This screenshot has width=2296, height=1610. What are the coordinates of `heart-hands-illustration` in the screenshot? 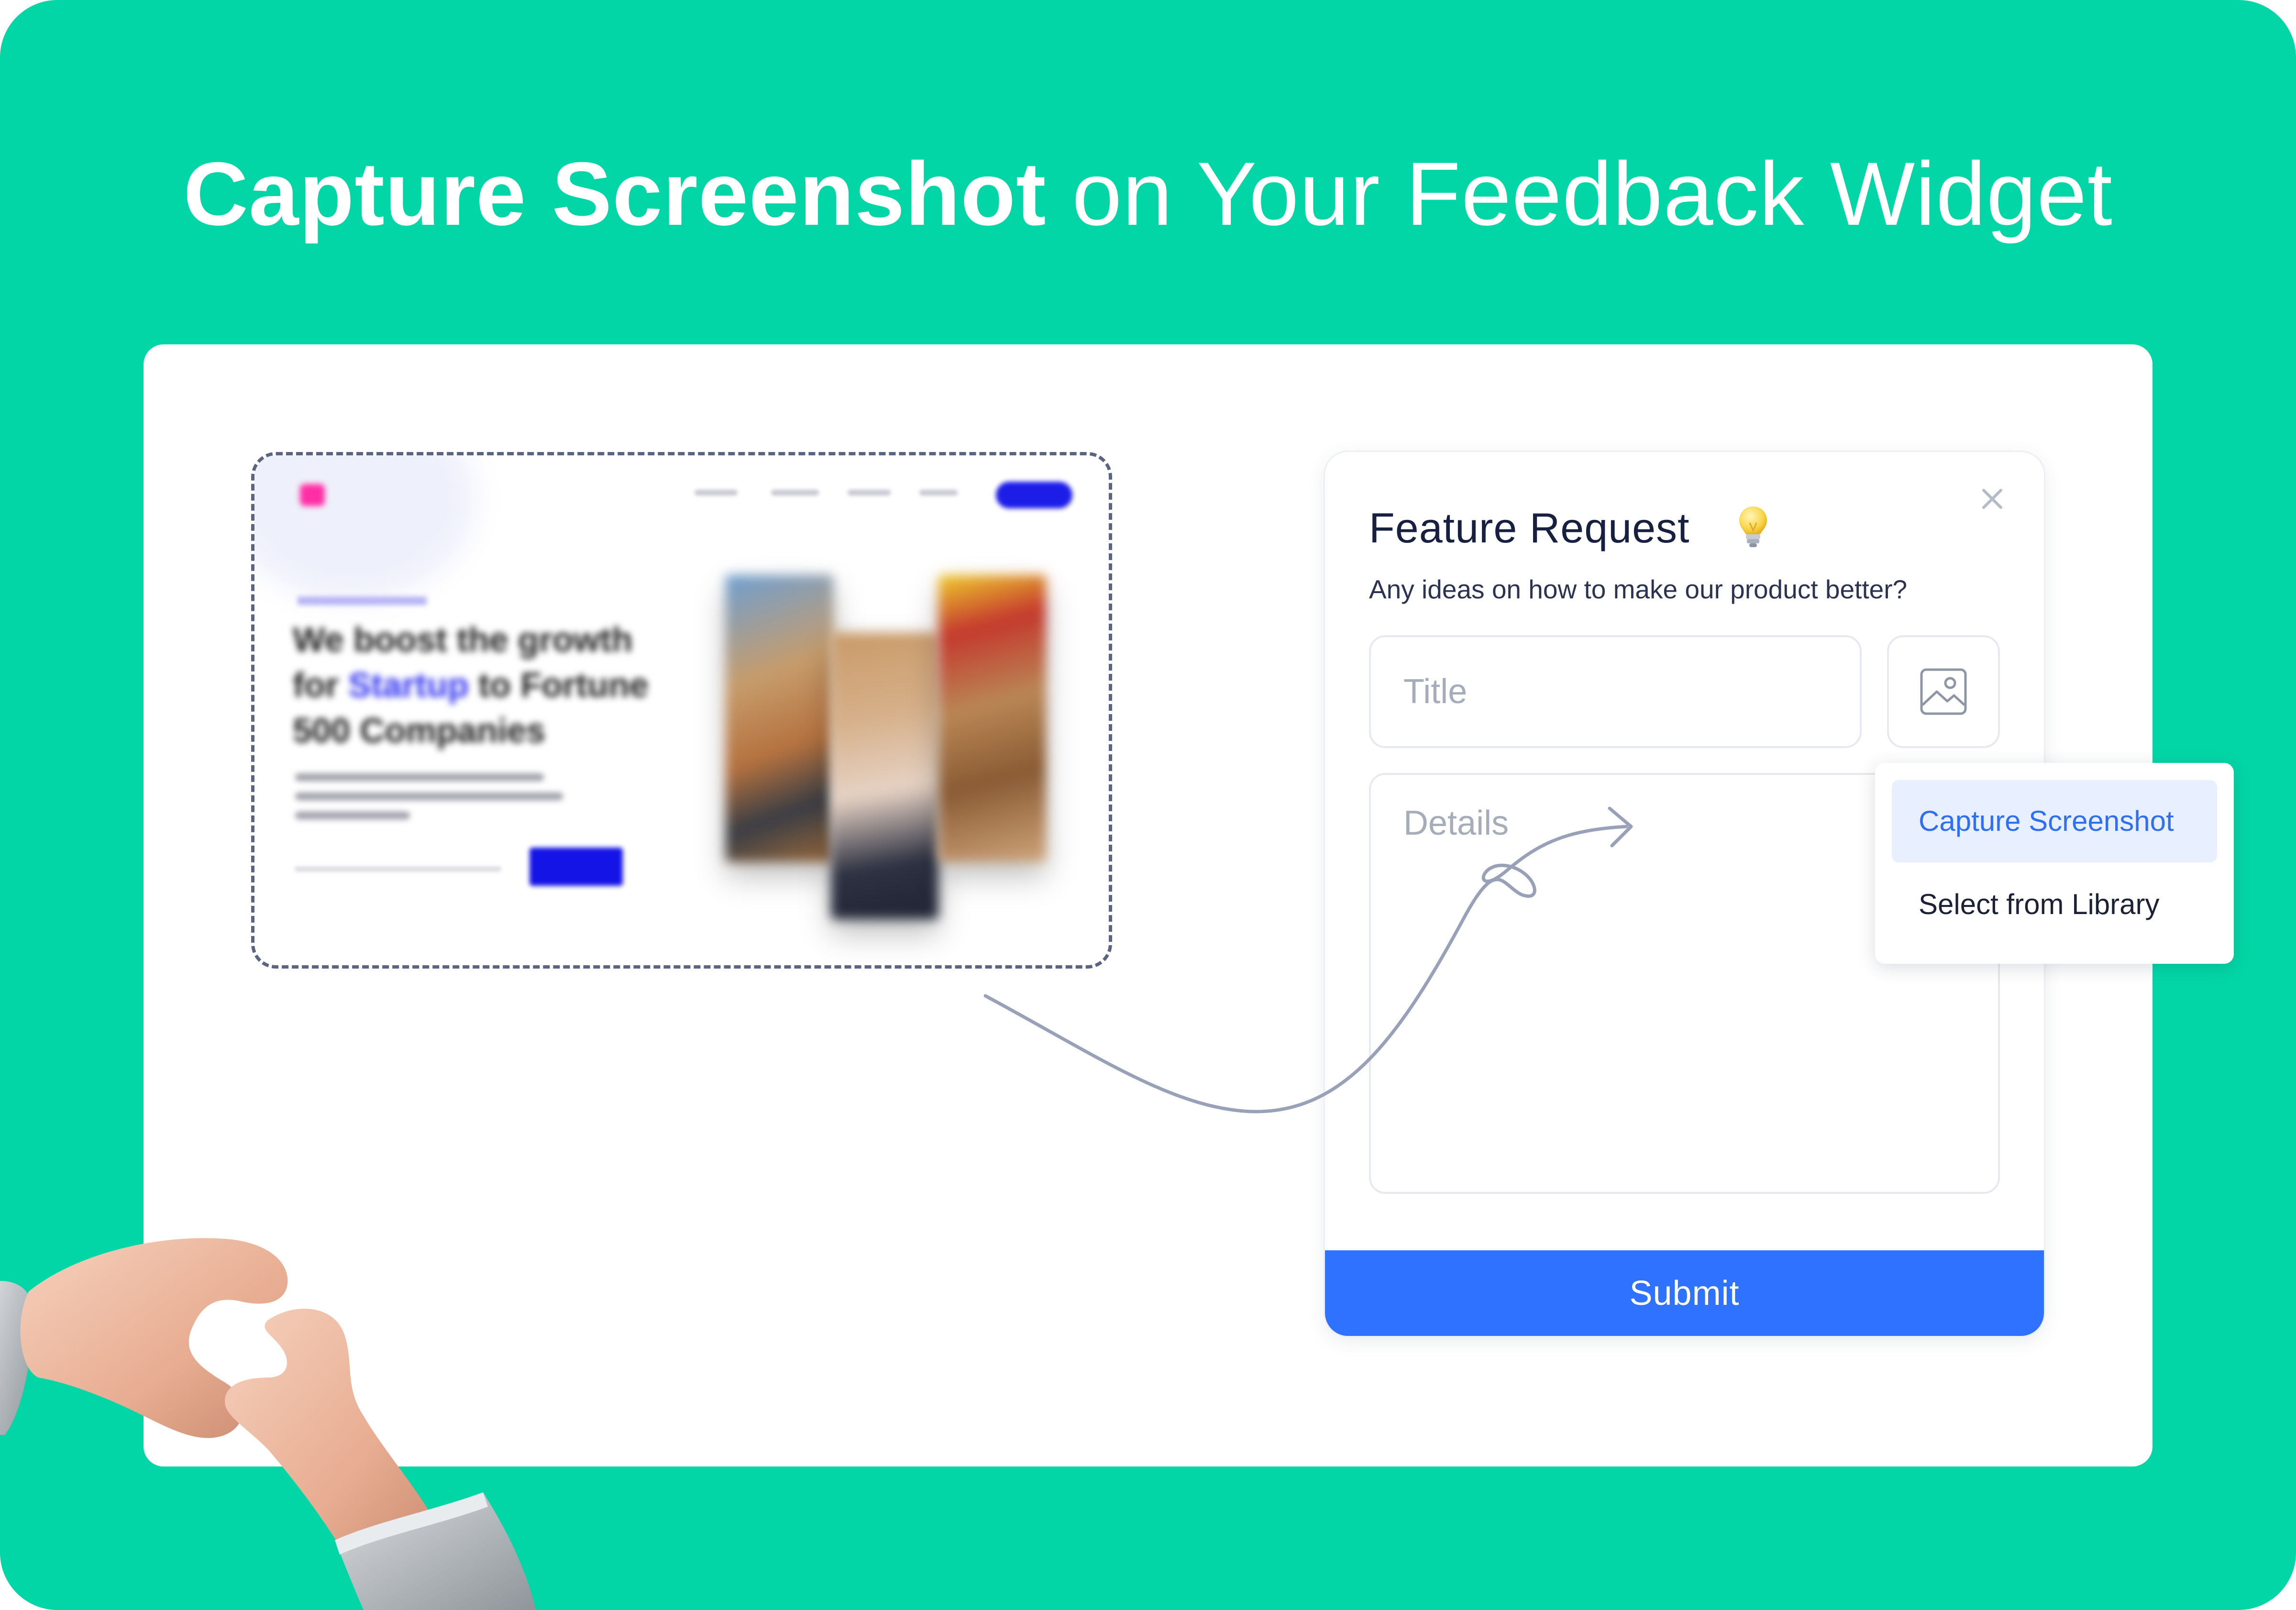 It's located at (268, 1424).